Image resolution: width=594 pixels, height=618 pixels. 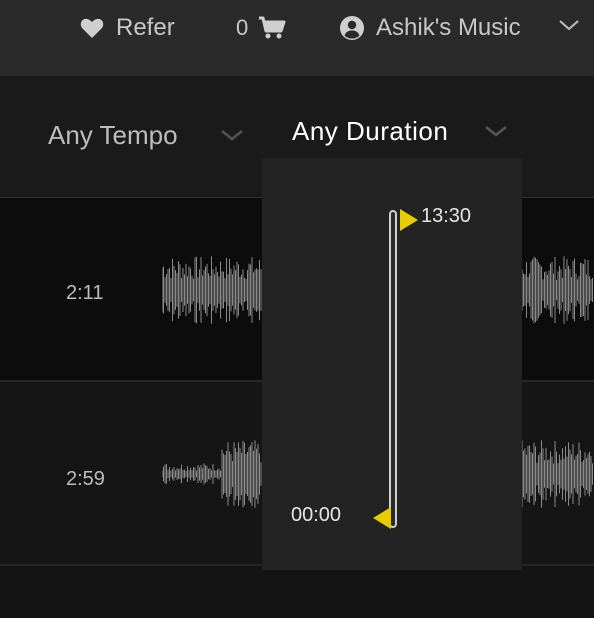 What do you see at coordinates (448, 27) in the screenshot?
I see `account-label: Ashik's Music` at bounding box center [448, 27].